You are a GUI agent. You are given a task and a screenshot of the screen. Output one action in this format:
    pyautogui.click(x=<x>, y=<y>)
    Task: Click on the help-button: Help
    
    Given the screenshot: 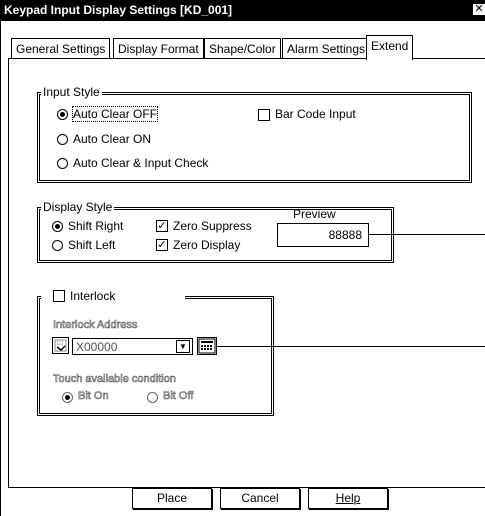 What is the action you would take?
    pyautogui.click(x=348, y=498)
    